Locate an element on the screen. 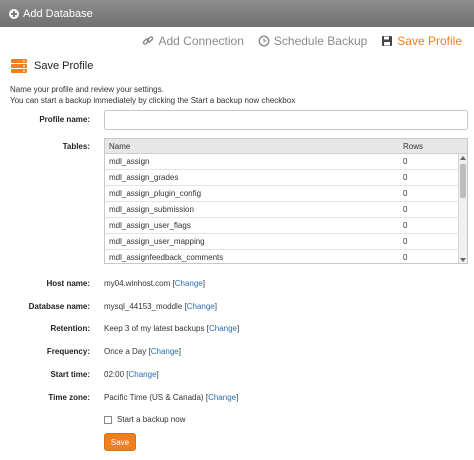 This screenshot has width=474, height=460. host-name-row: my04.winhost.com [Change] is located at coordinates (154, 283).